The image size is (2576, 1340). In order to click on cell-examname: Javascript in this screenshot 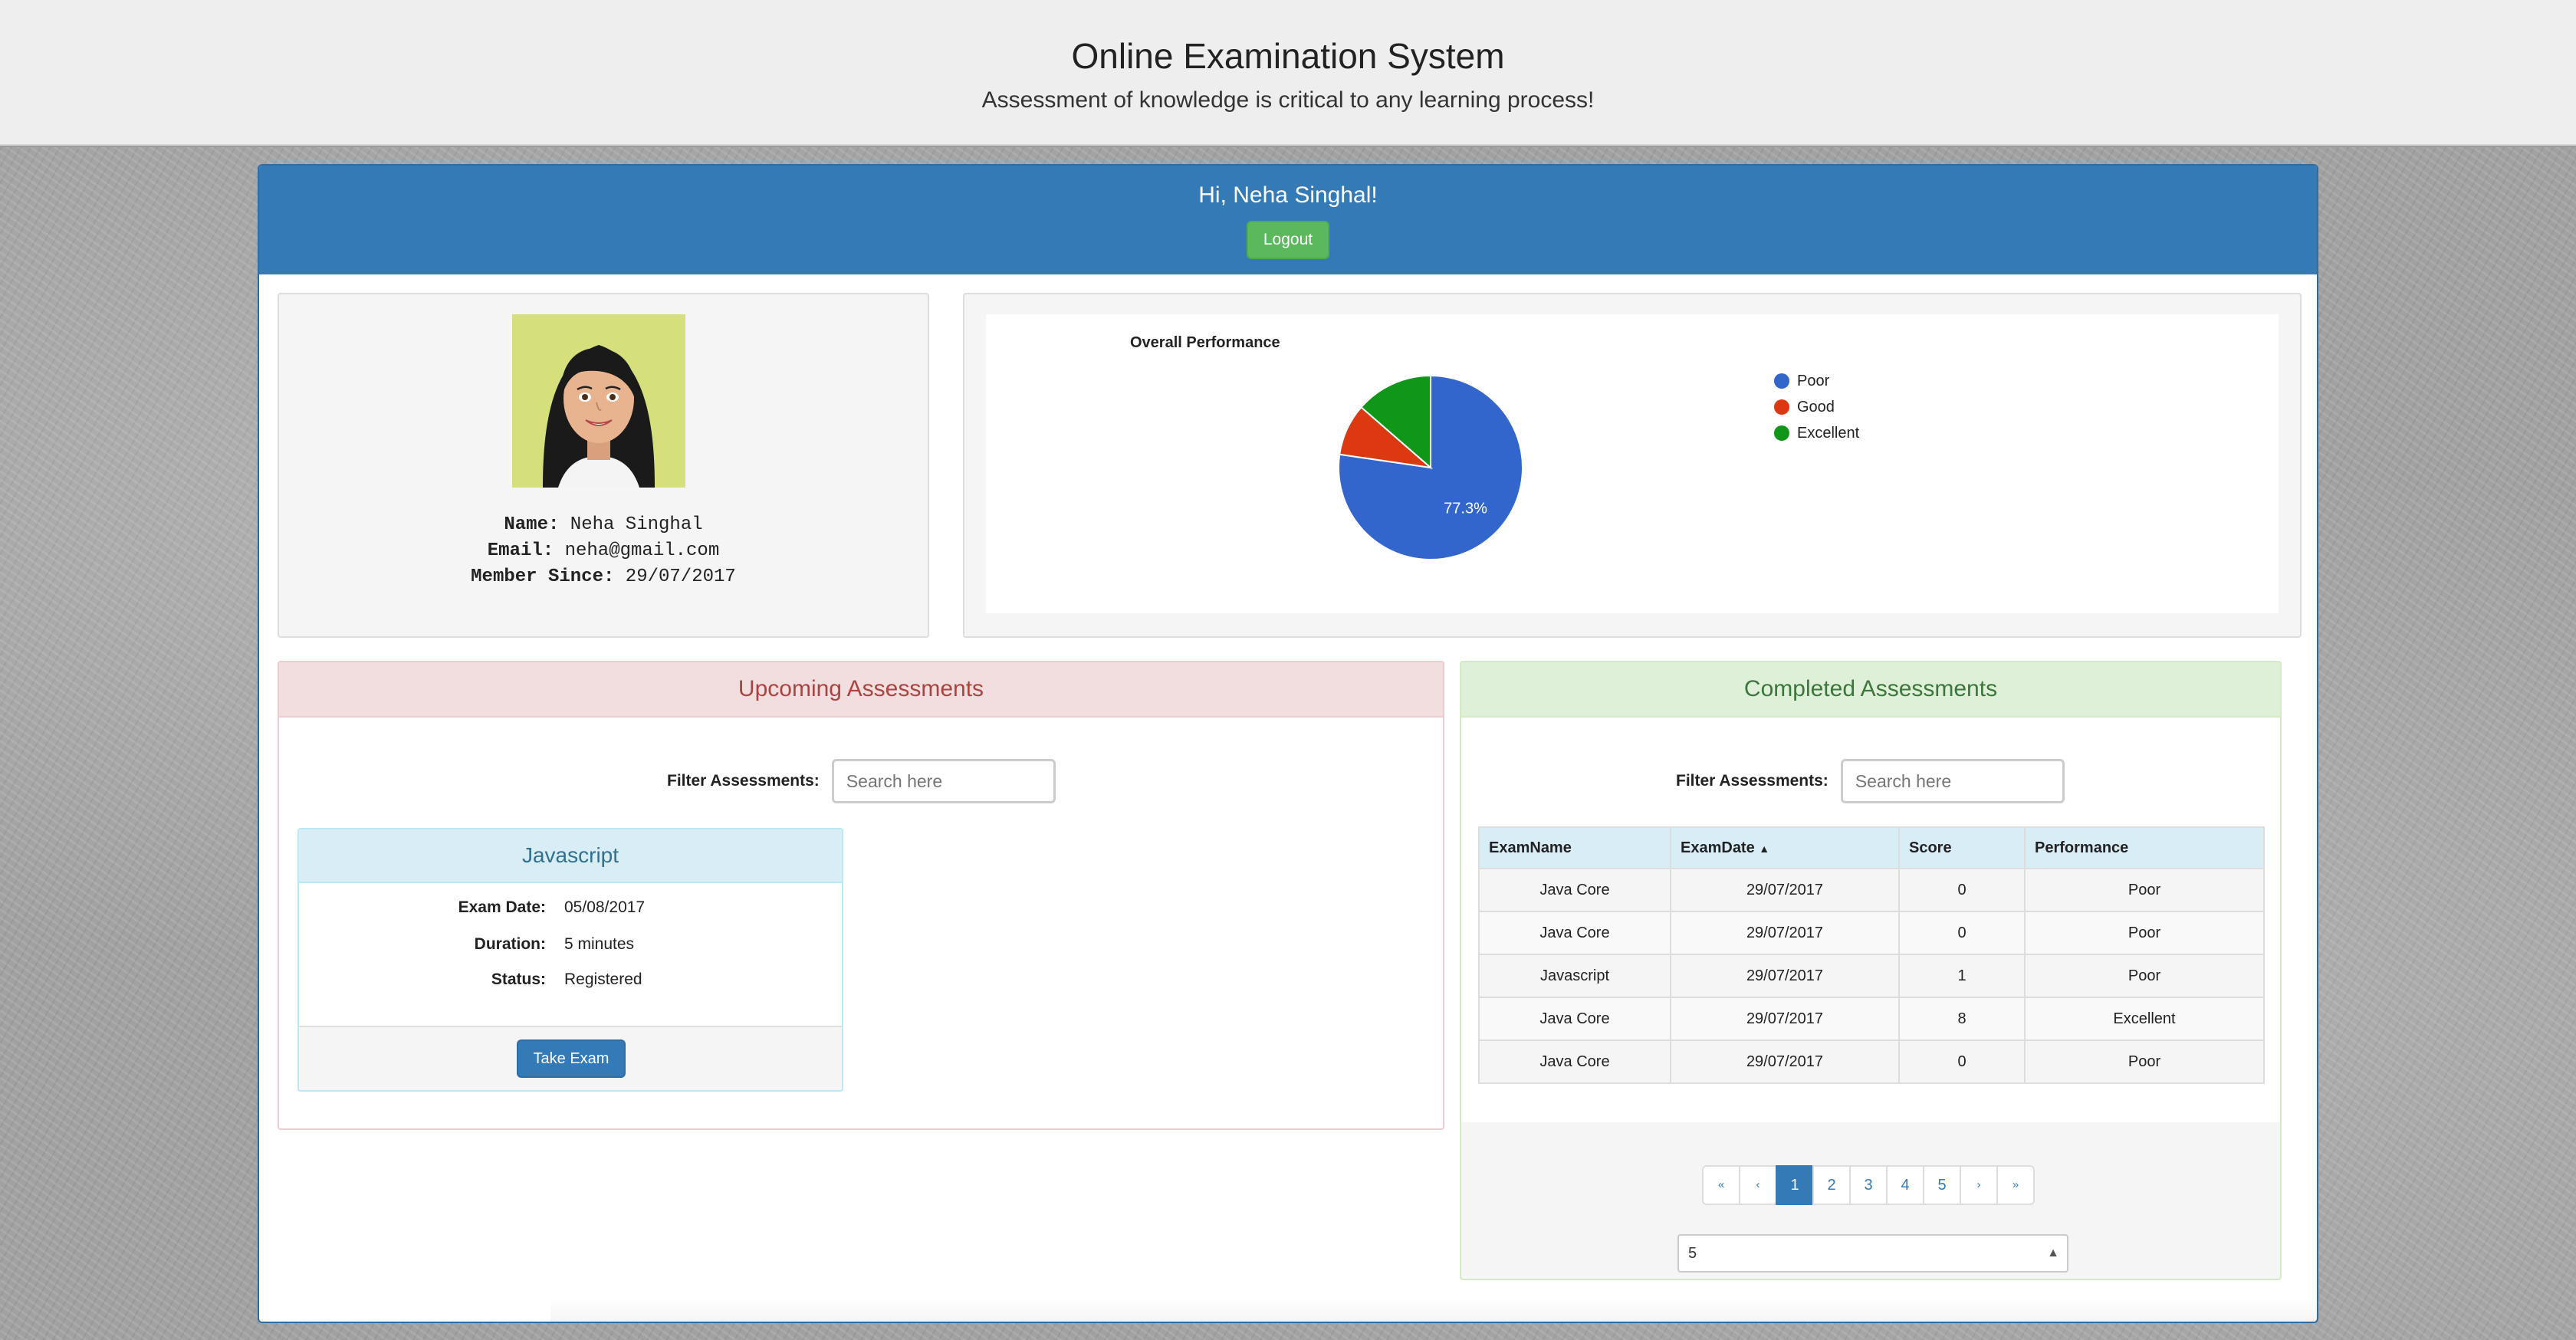, I will do `click(1574, 976)`.